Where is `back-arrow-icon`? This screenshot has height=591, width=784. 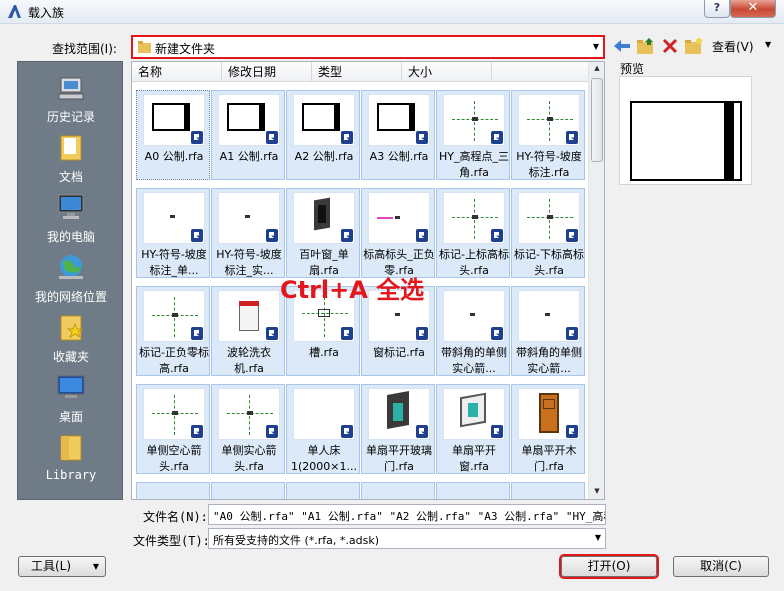
back-arrow-icon is located at coordinates (622, 46).